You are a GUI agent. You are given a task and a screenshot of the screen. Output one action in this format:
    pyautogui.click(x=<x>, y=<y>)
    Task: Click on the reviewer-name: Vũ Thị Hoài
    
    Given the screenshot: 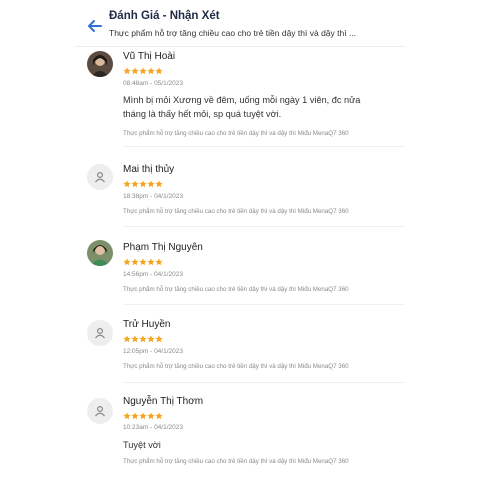 What is the action you would take?
    pyautogui.click(x=149, y=56)
    